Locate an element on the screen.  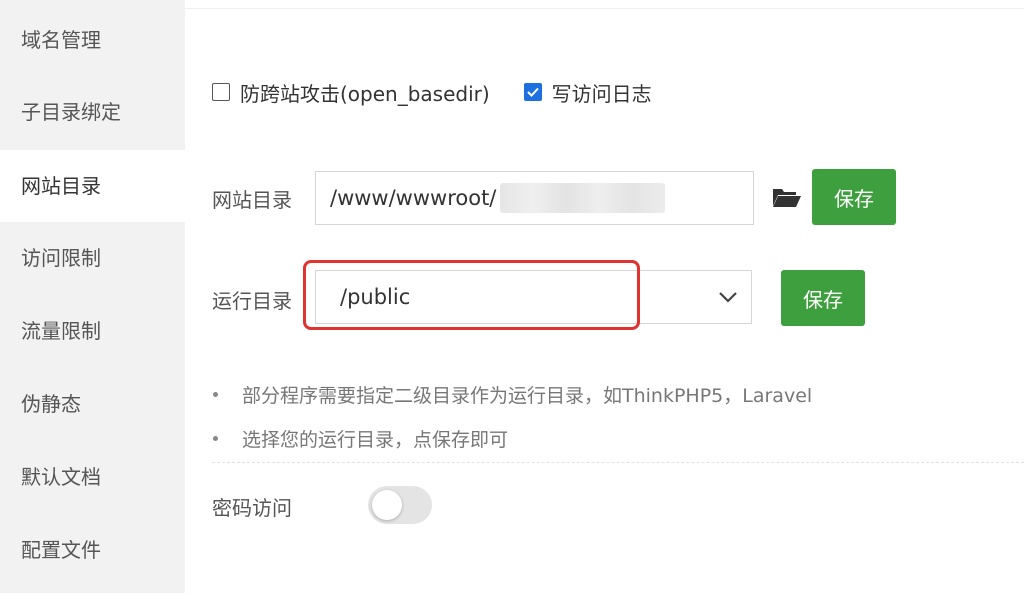
anti-xss-checkbox is located at coordinates (221, 92).